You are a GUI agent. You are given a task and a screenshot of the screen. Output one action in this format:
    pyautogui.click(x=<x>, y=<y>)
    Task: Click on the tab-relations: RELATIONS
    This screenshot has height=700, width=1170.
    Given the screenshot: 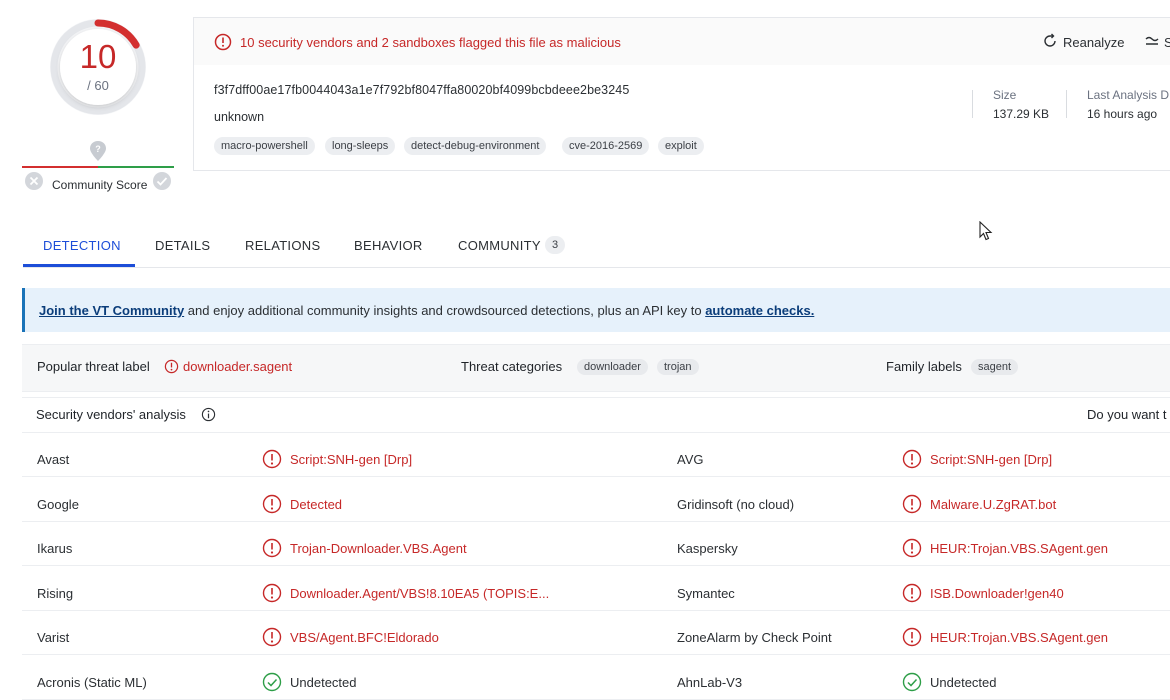 What is the action you would take?
    pyautogui.click(x=282, y=245)
    